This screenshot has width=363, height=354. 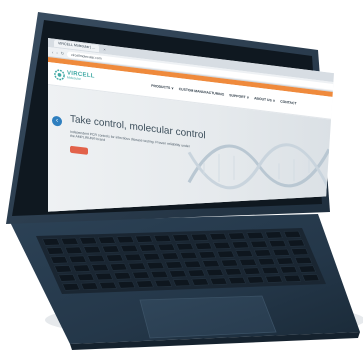 What do you see at coordinates (56, 52) in the screenshot?
I see `forward-icon: ›` at bounding box center [56, 52].